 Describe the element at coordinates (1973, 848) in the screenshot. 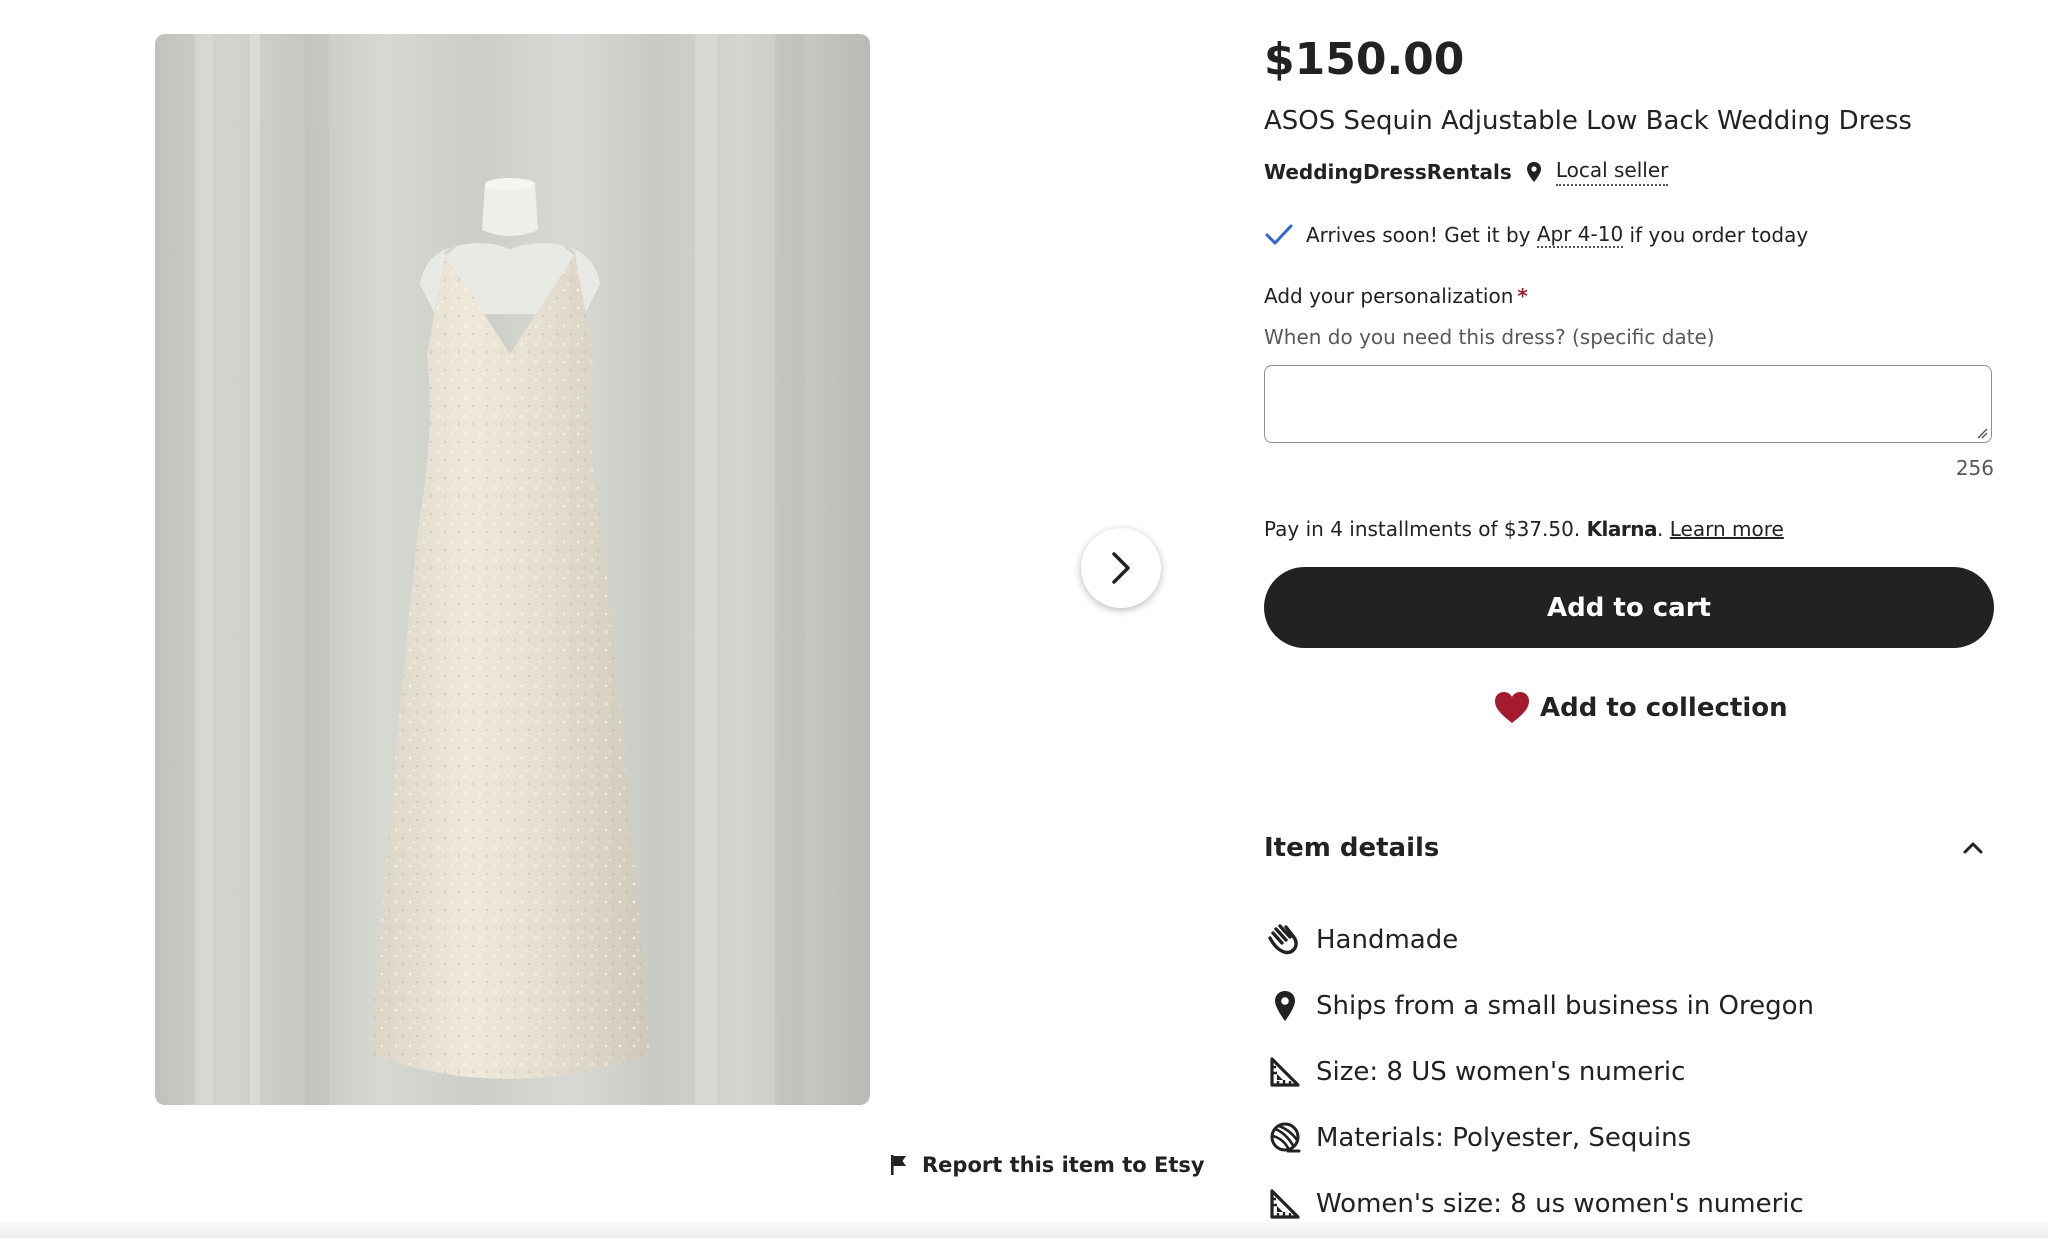

I see `chevron-up-icon` at that location.